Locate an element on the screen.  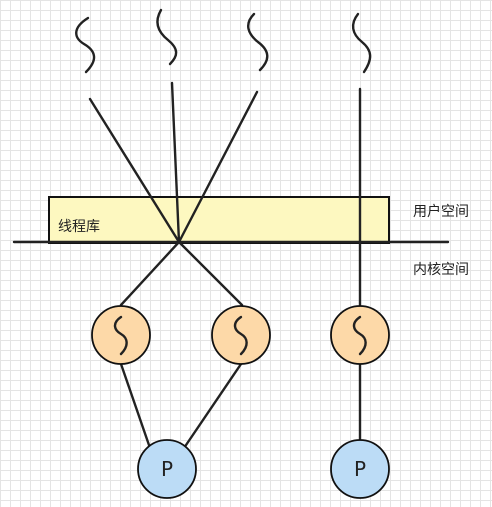
library-to-kthread-1-link is located at coordinates (150, 273).